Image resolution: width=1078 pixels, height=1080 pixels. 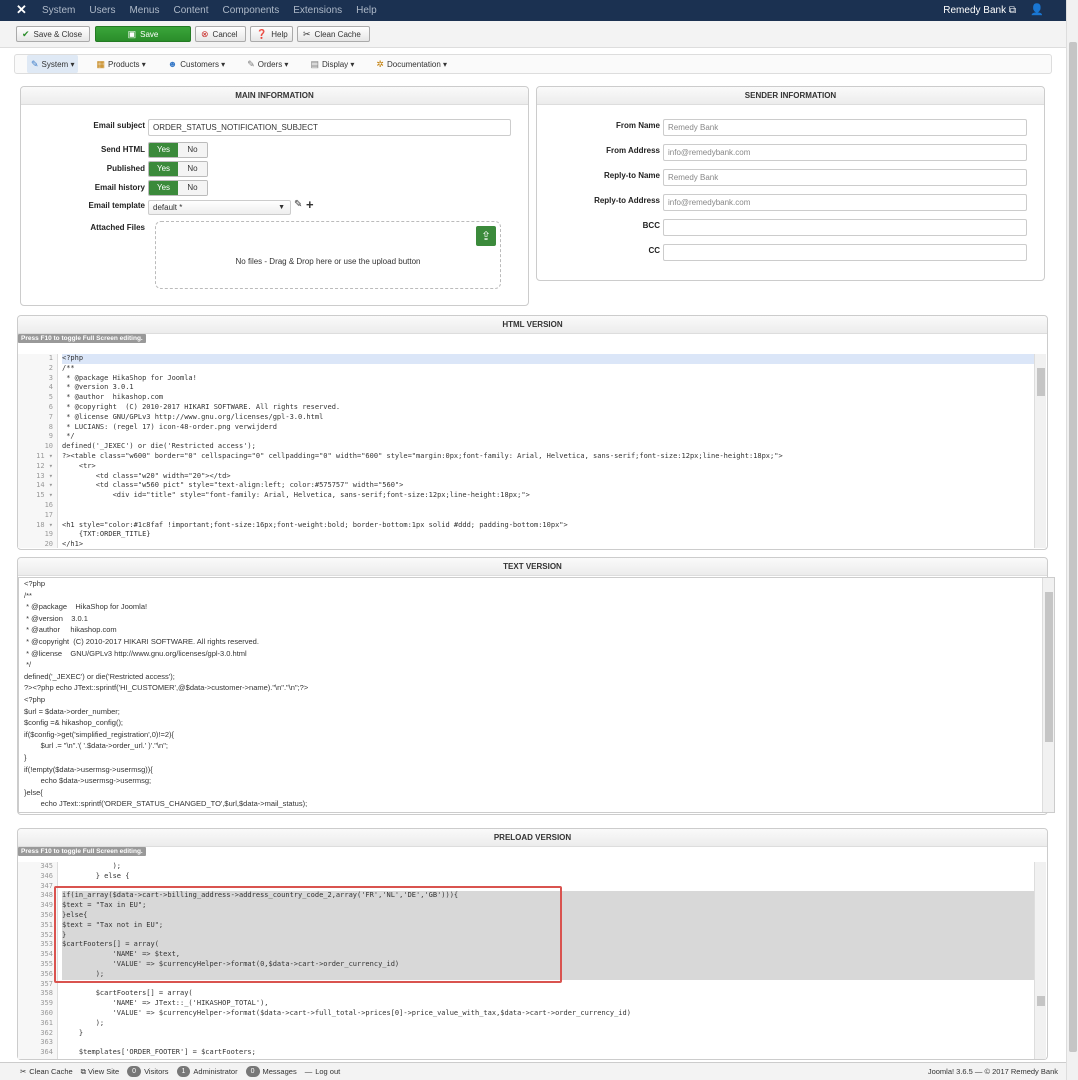 I want to click on code-line: <tr>, so click(x=548, y=467).